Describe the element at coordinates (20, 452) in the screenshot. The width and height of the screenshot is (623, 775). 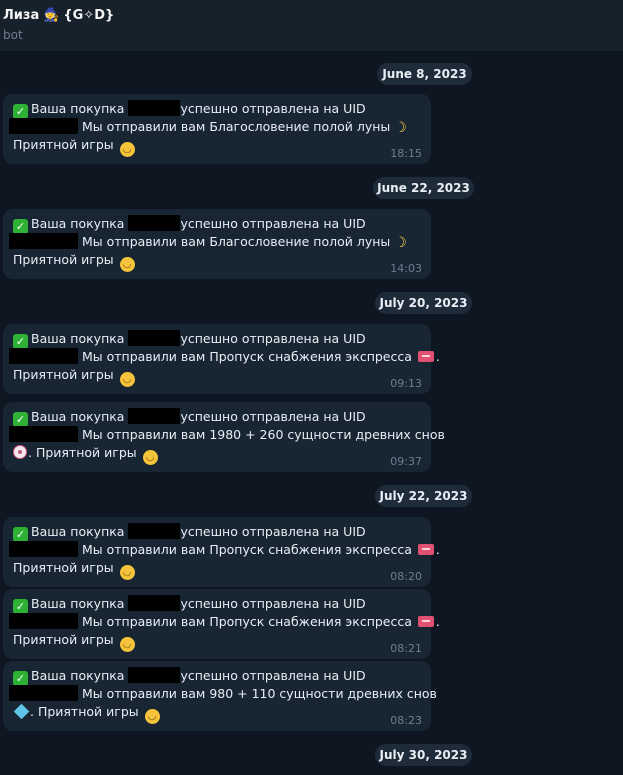
I see `dream-essence-orb-icon` at that location.